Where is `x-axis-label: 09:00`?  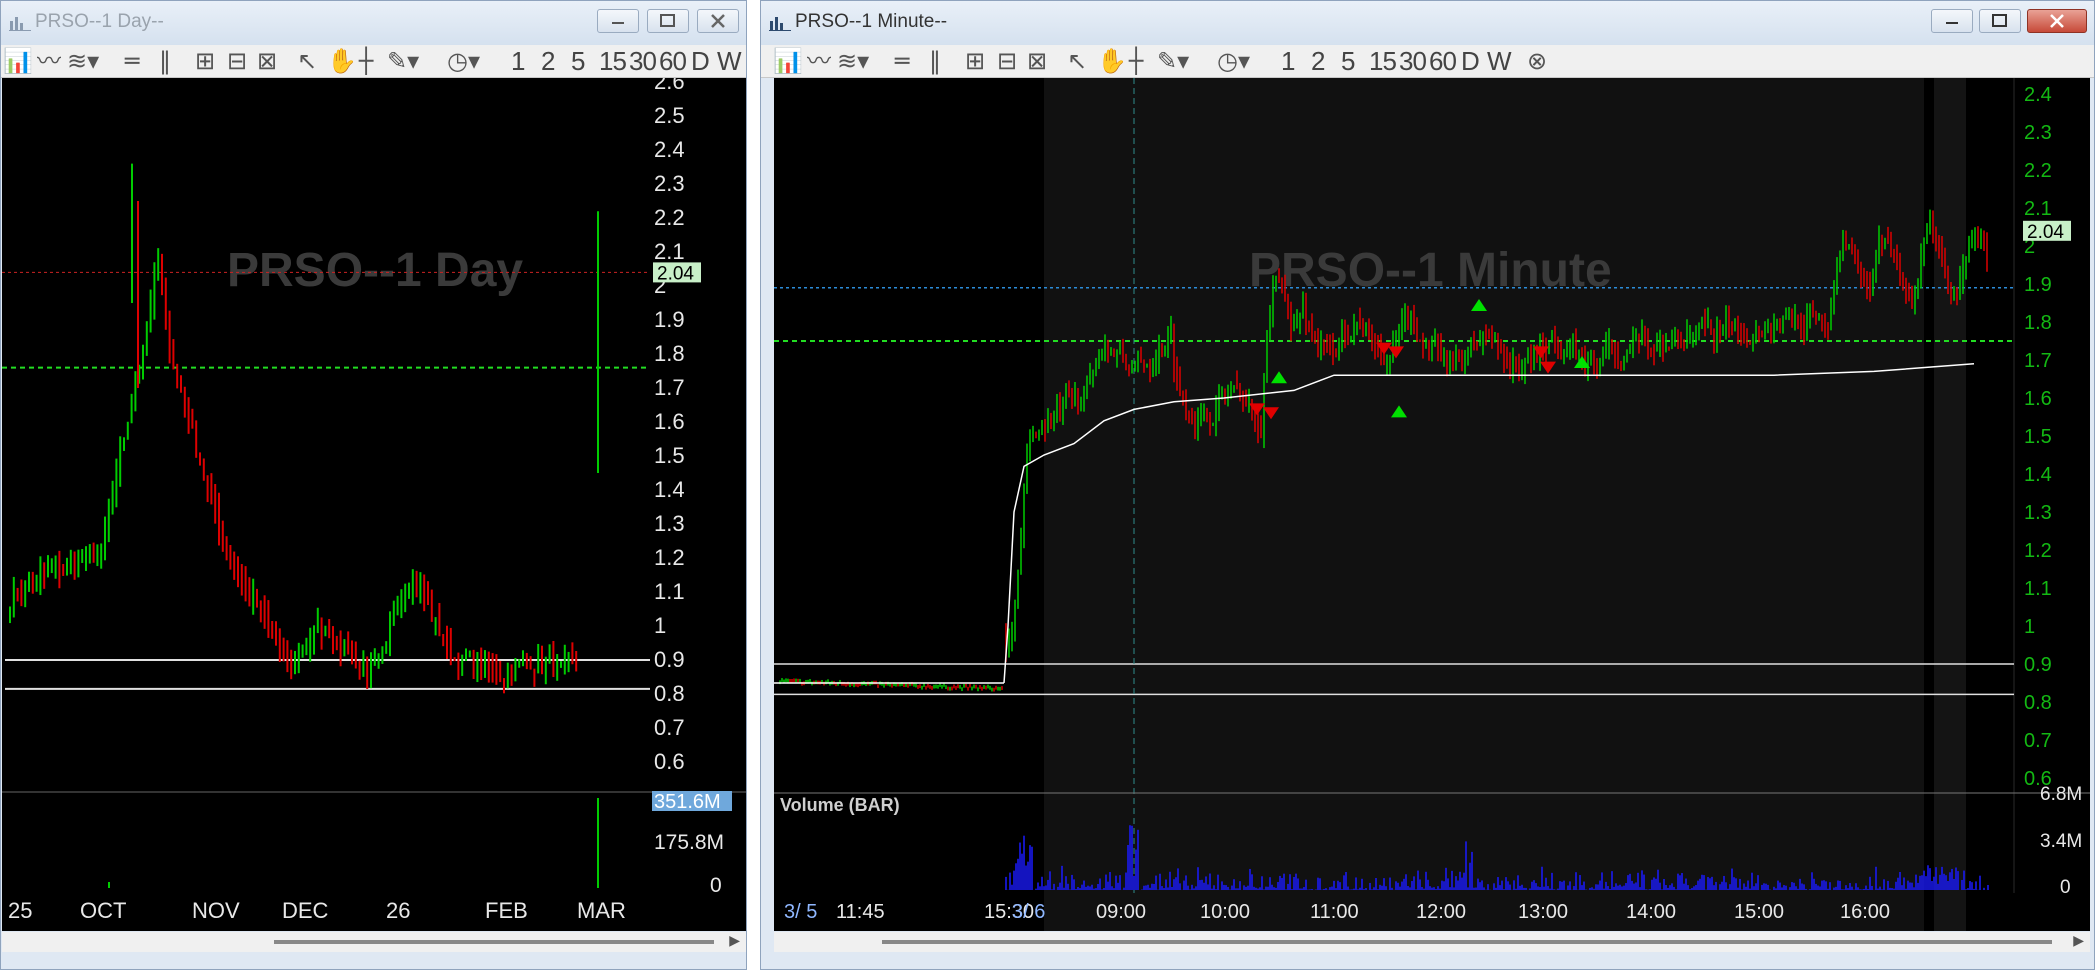 x-axis-label: 09:00 is located at coordinates (1121, 912).